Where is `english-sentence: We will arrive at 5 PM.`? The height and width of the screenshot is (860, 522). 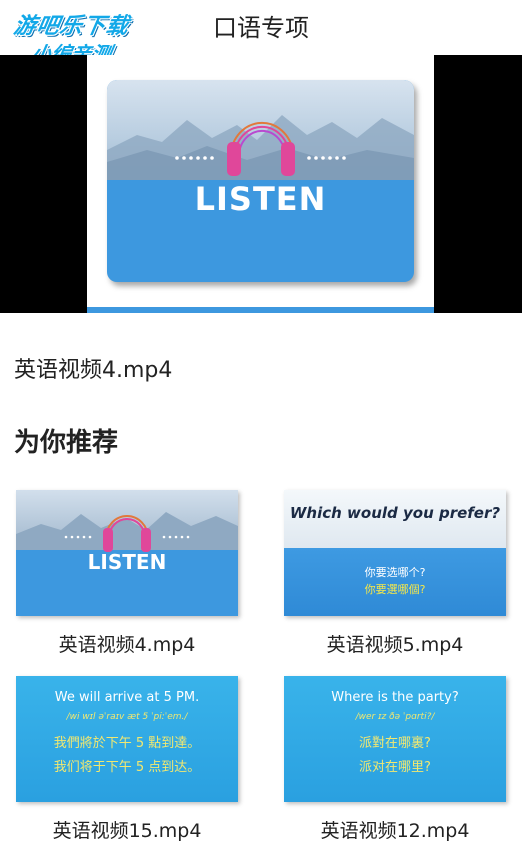
english-sentence: We will arrive at 5 PM. is located at coordinates (127, 697).